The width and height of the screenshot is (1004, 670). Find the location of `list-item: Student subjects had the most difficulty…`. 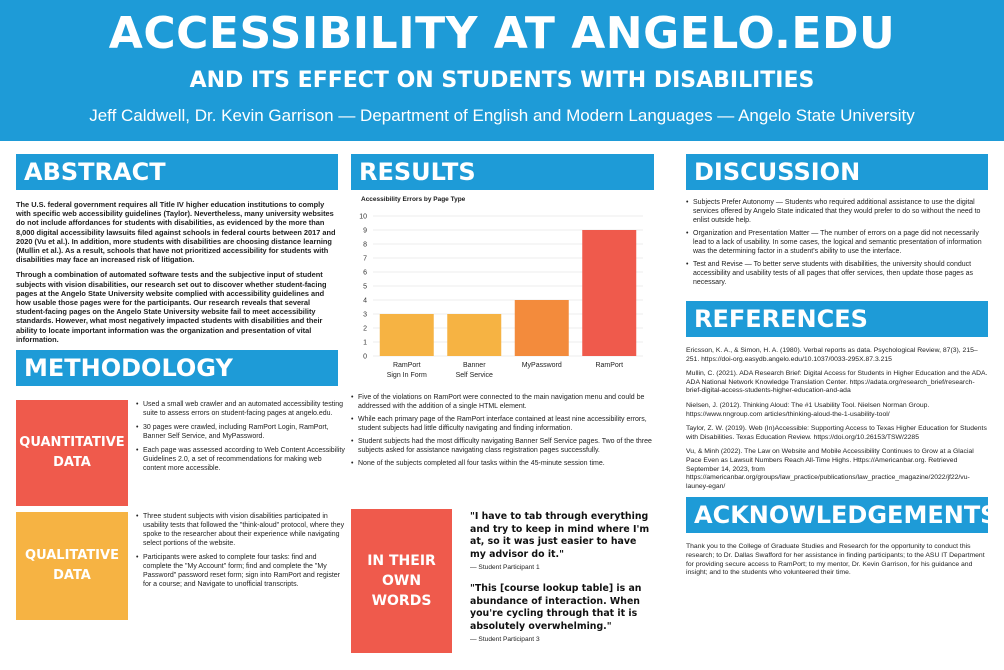

list-item: Student subjects had the most difficulty… is located at coordinates (502, 446).